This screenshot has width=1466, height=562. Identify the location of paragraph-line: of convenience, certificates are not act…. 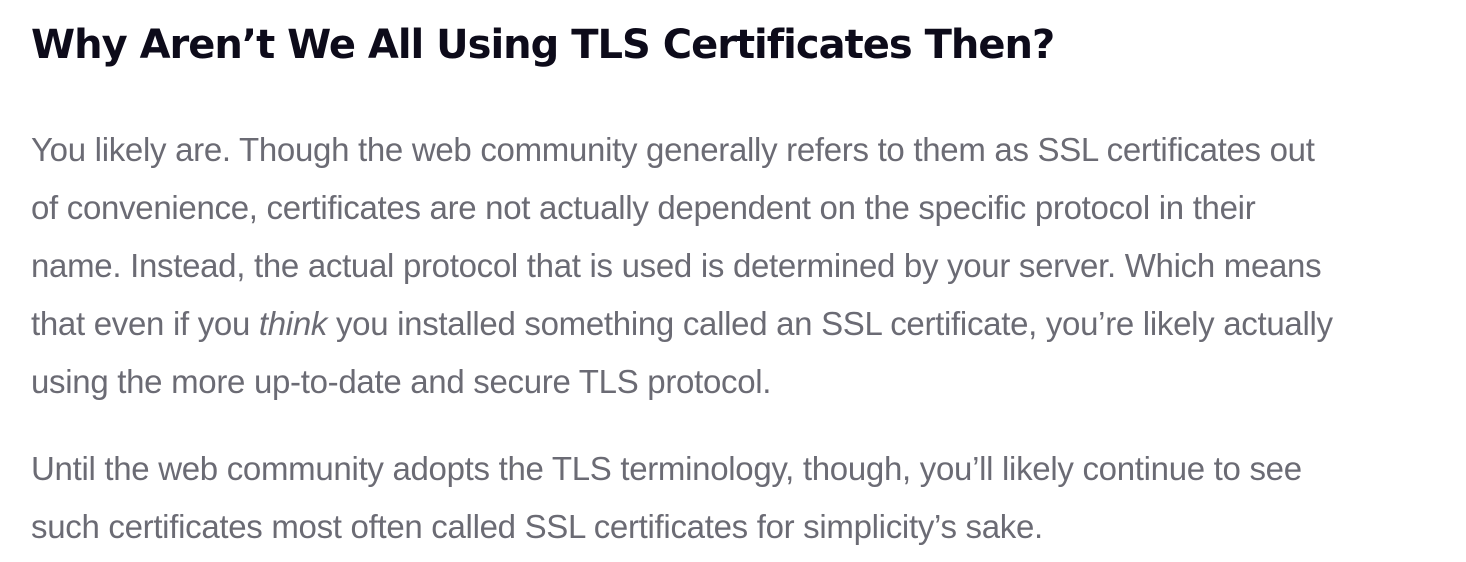
(643, 207).